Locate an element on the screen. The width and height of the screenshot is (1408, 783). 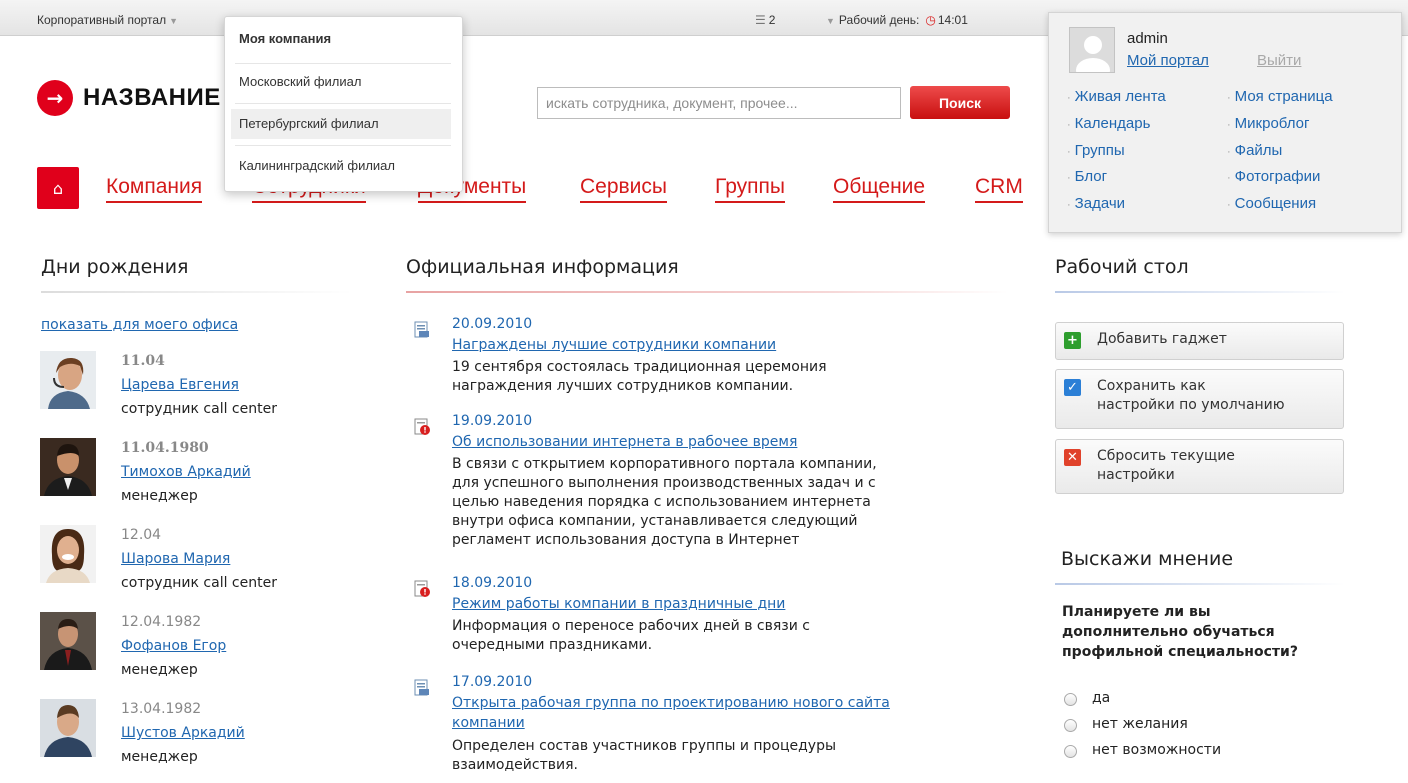
person-photo-icon is located at coordinates (68, 380).